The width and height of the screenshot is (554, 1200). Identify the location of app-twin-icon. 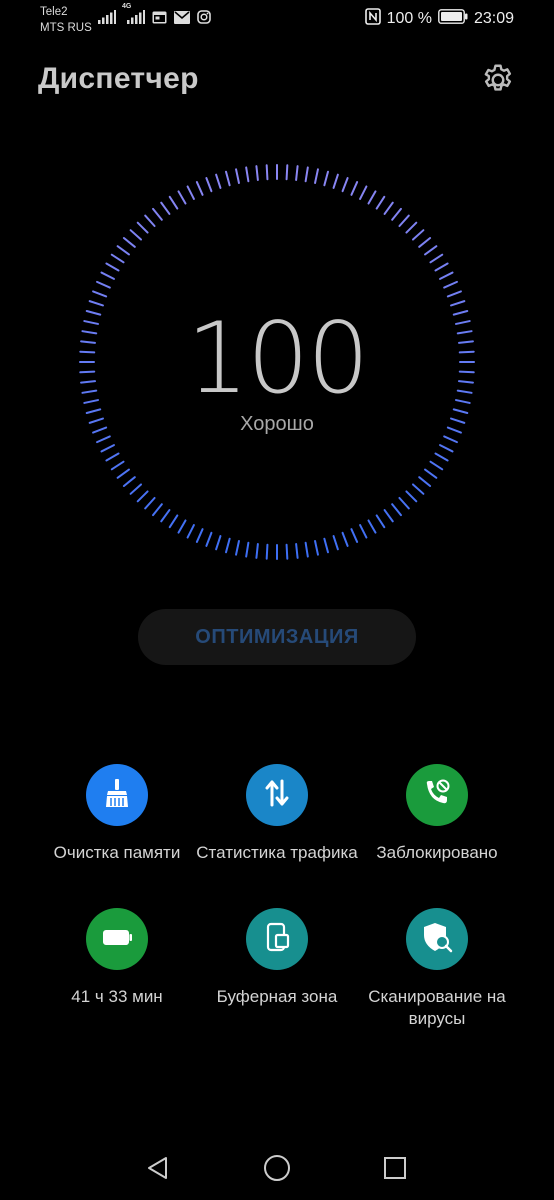
(277, 939).